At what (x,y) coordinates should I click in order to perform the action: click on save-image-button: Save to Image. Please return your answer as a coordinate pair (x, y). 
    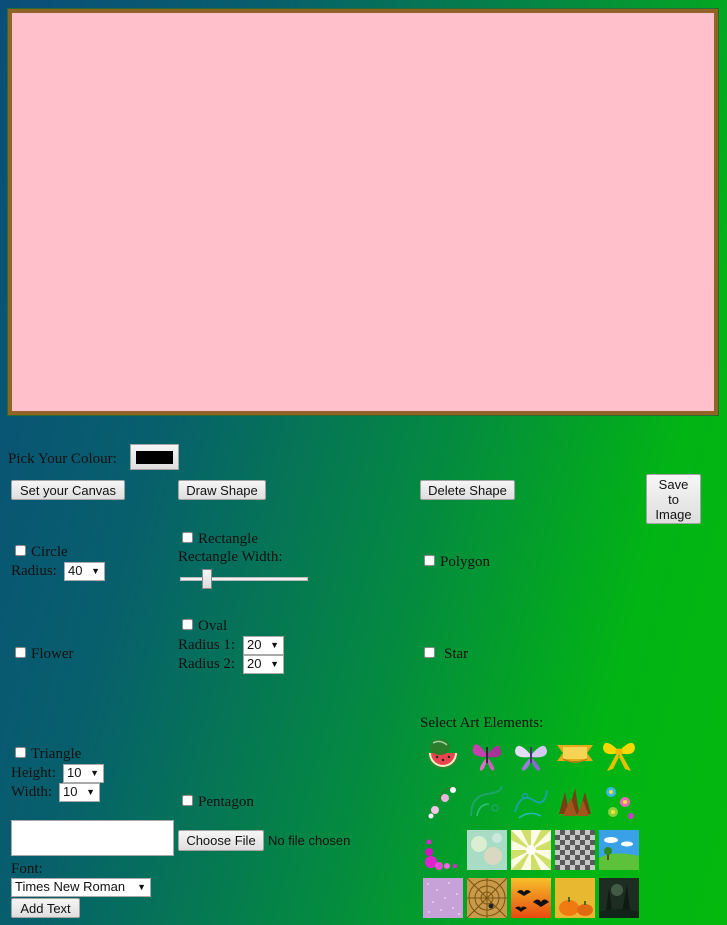
    Looking at the image, I should click on (673, 499).